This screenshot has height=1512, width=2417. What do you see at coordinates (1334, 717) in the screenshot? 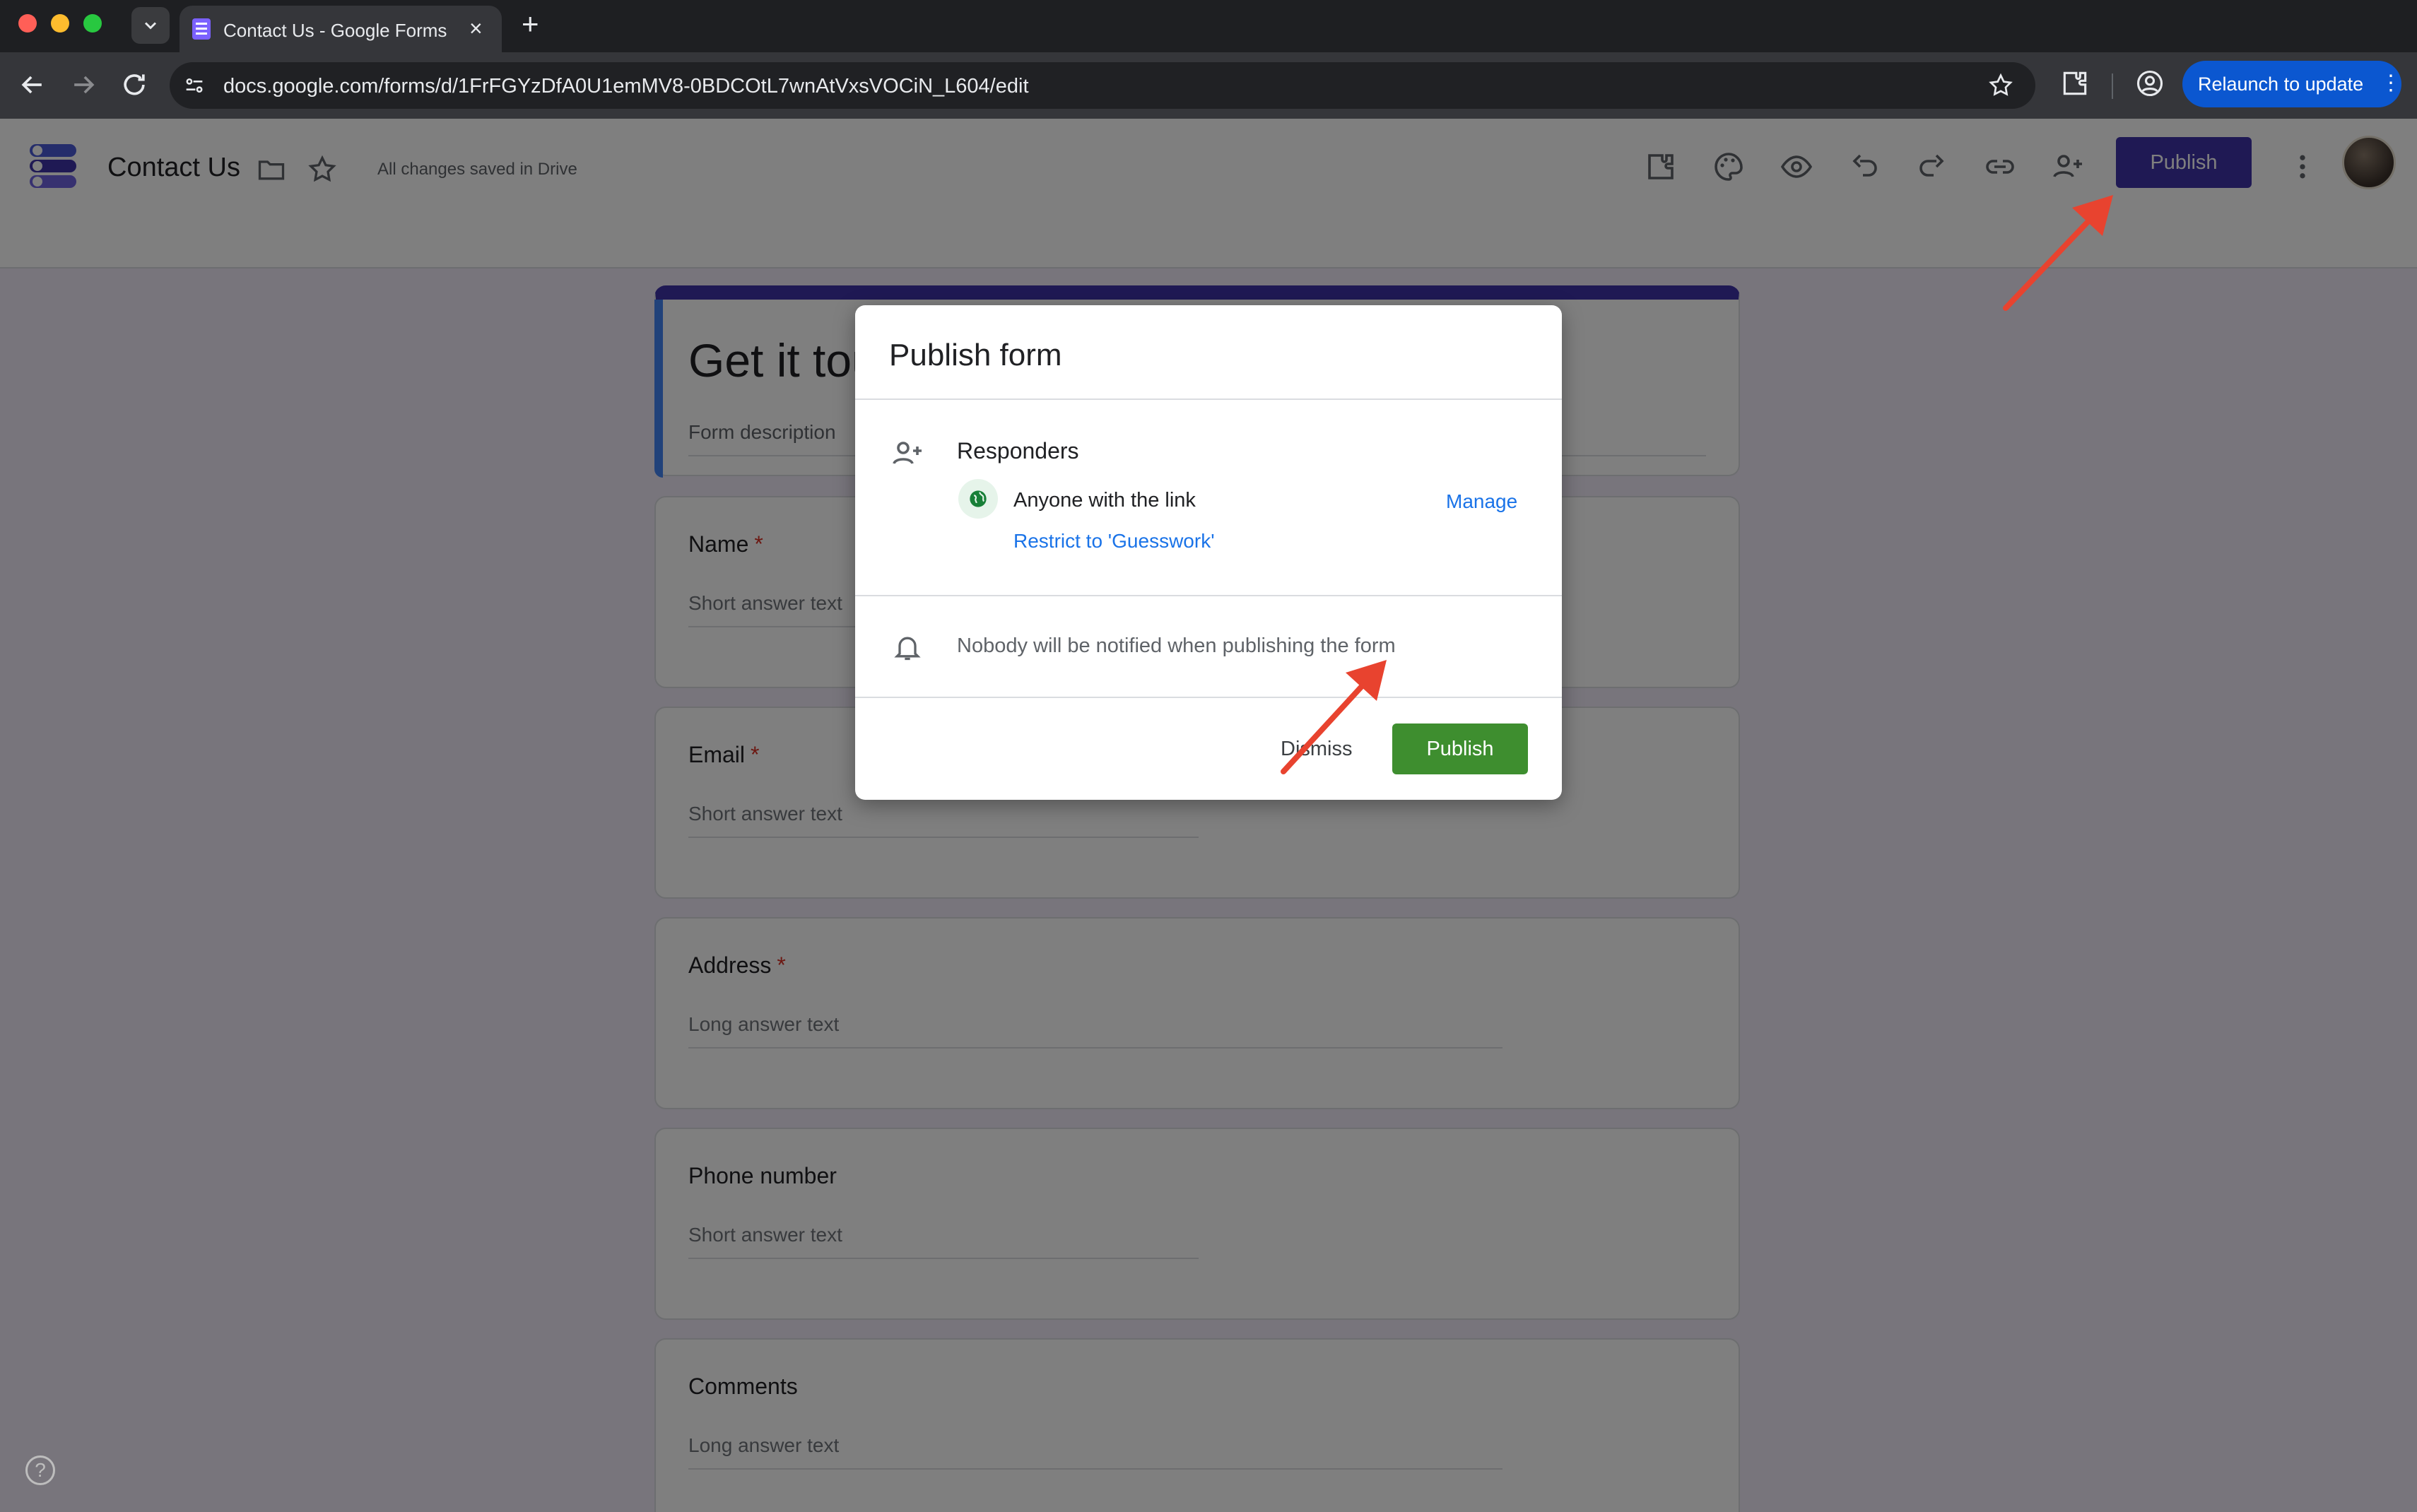
I see `arrow-to-dialog-publish-icon` at bounding box center [1334, 717].